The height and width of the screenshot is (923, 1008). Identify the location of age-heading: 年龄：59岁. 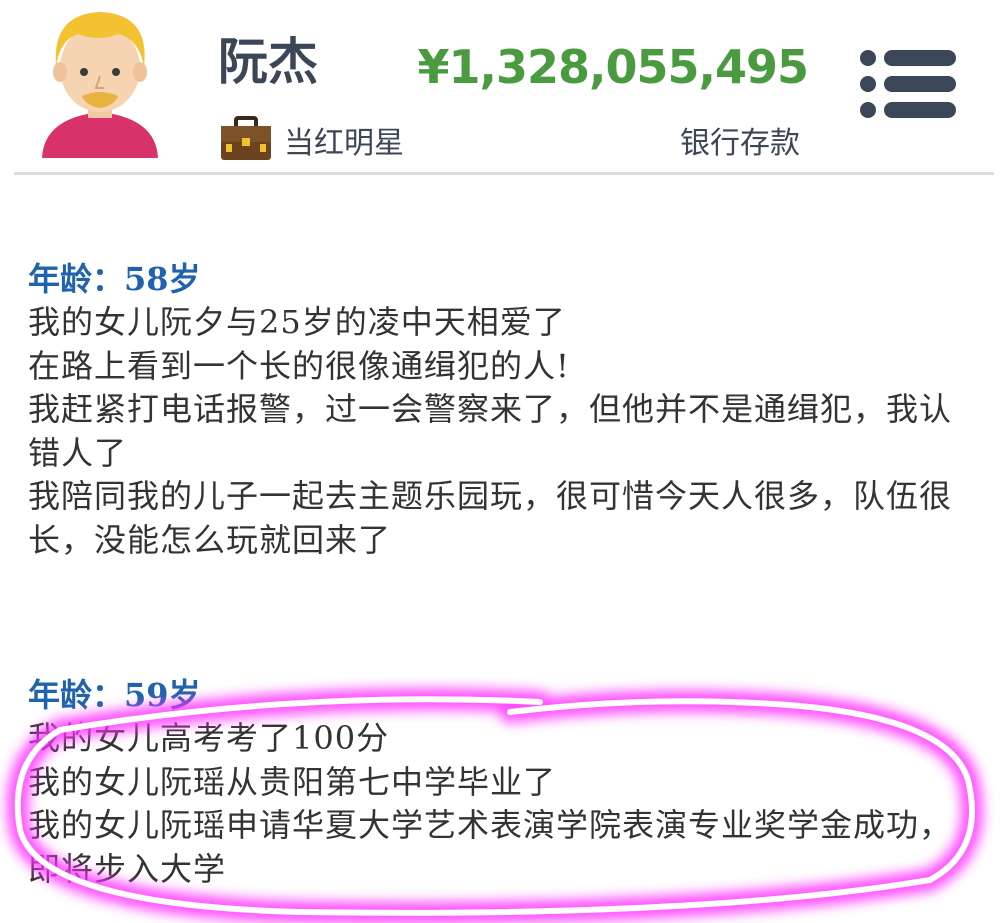
(114, 695).